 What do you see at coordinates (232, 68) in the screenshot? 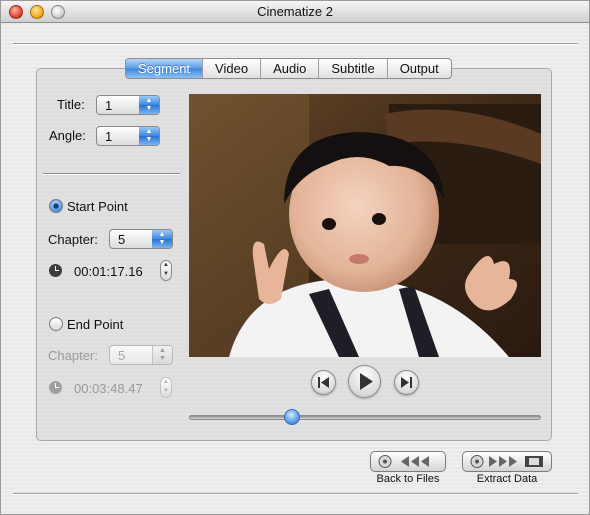
I see `tab-video: Video` at bounding box center [232, 68].